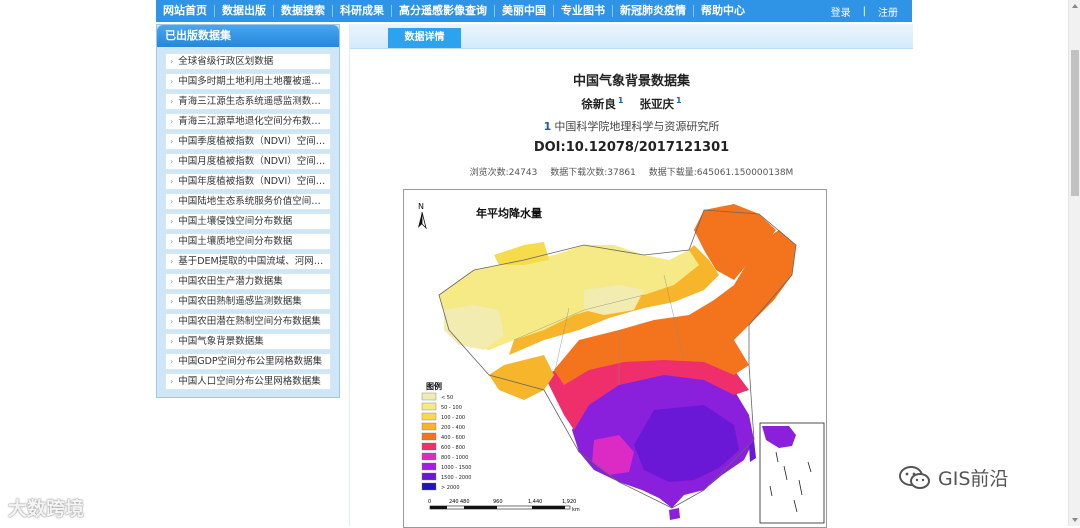  I want to click on nav-item-home: 网站首页, so click(185, 11).